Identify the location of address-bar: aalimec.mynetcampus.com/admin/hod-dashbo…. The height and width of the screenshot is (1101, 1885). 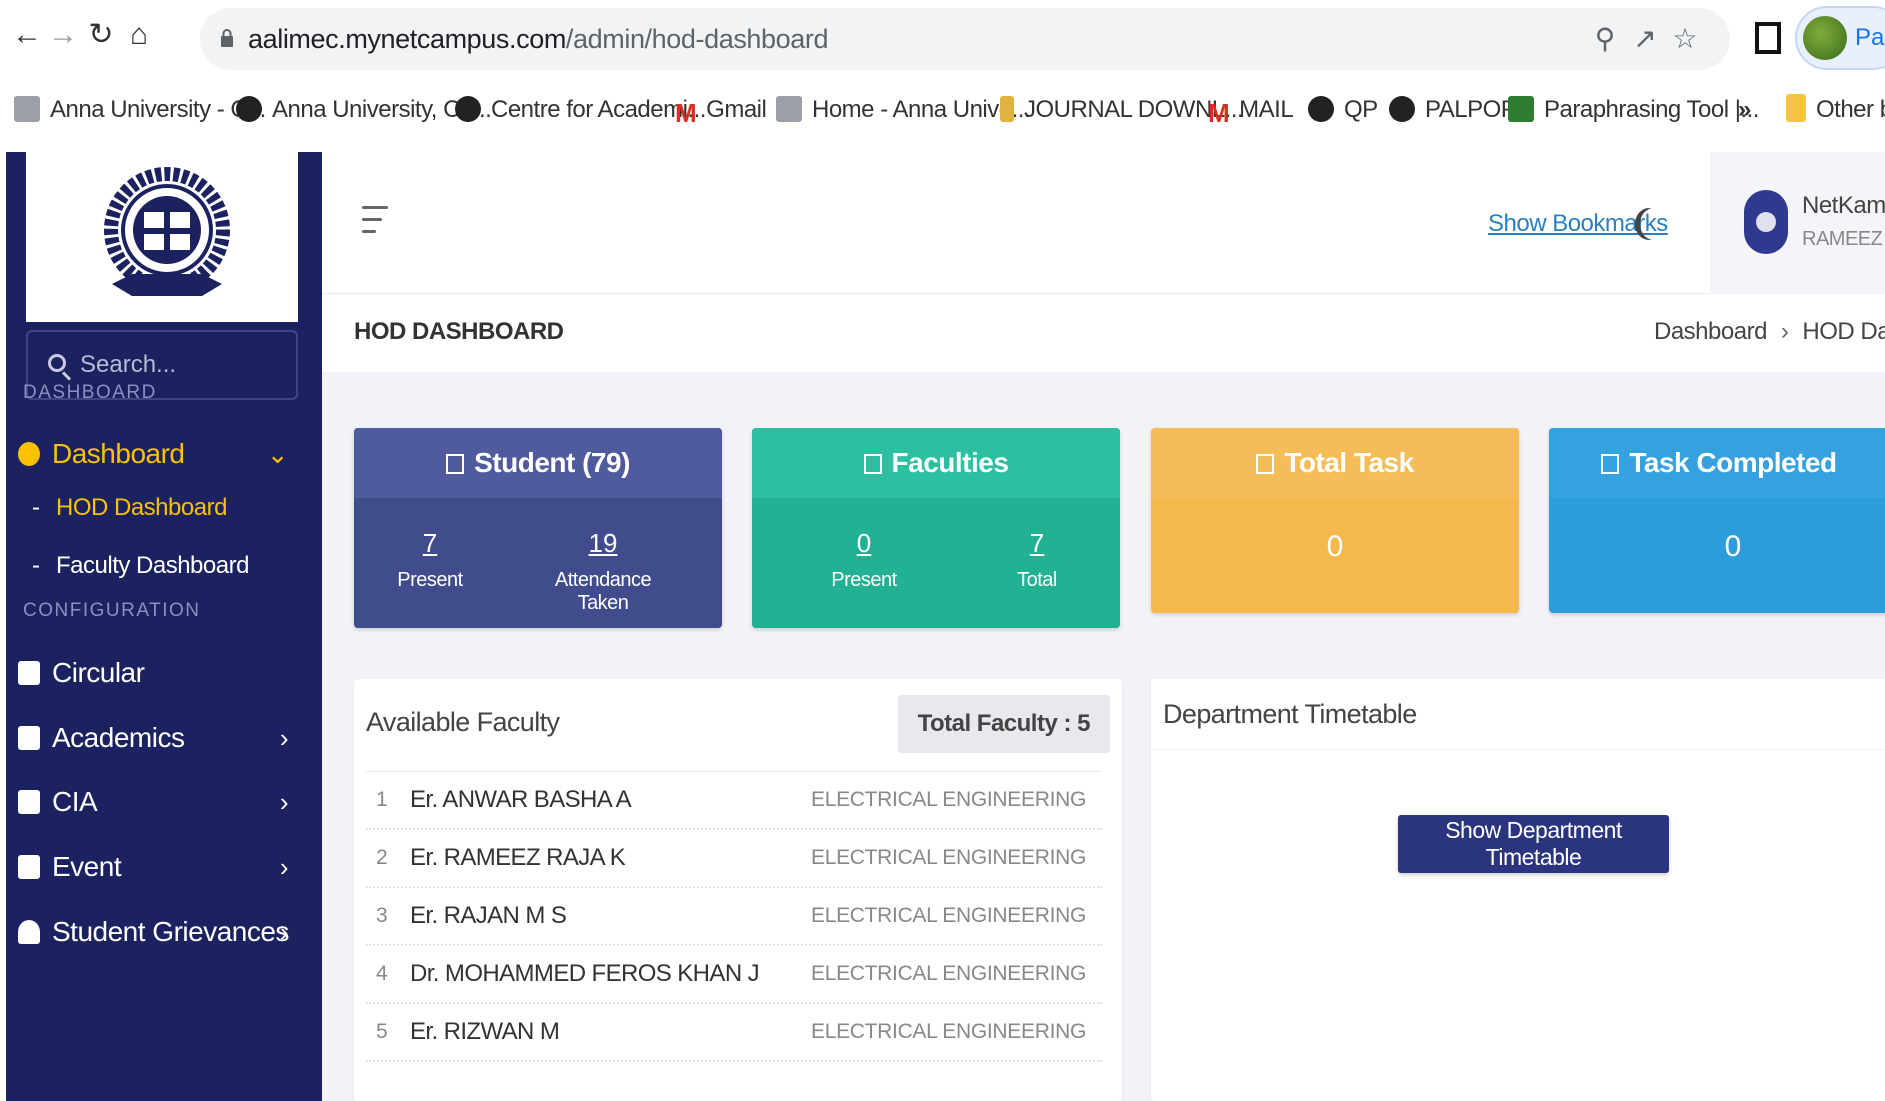
(965, 39).